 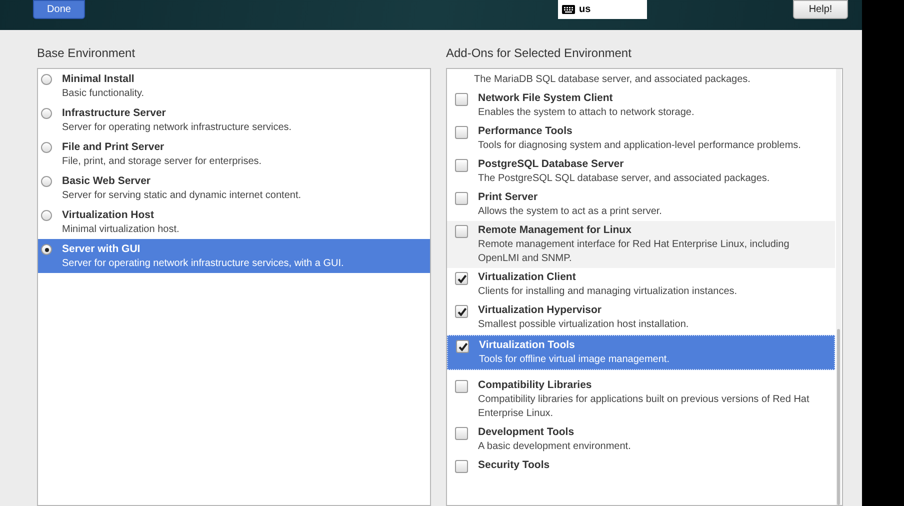 What do you see at coordinates (546, 98) in the screenshot?
I see `option-title: Network File System Client` at bounding box center [546, 98].